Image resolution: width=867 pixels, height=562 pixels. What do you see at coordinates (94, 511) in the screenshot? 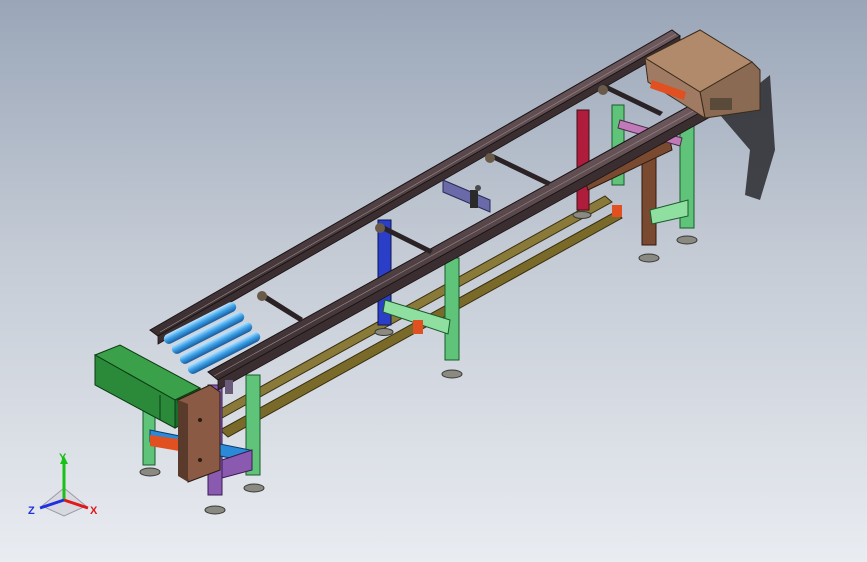
I see `x-axis-label: X` at bounding box center [94, 511].